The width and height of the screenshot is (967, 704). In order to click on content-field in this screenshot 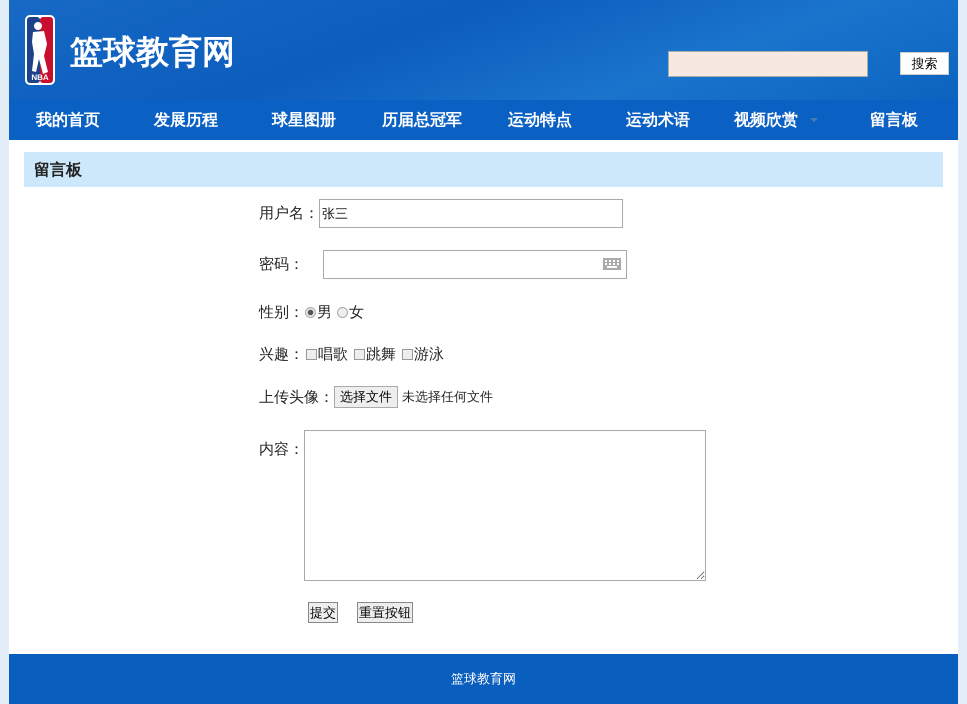, I will do `click(505, 505)`.